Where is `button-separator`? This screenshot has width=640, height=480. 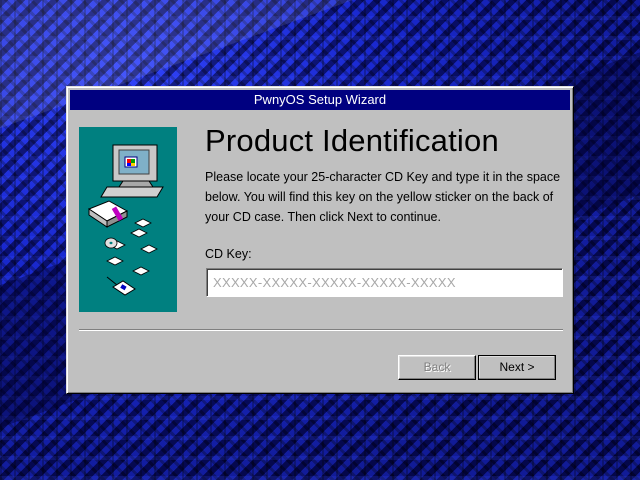
button-separator is located at coordinates (321, 330).